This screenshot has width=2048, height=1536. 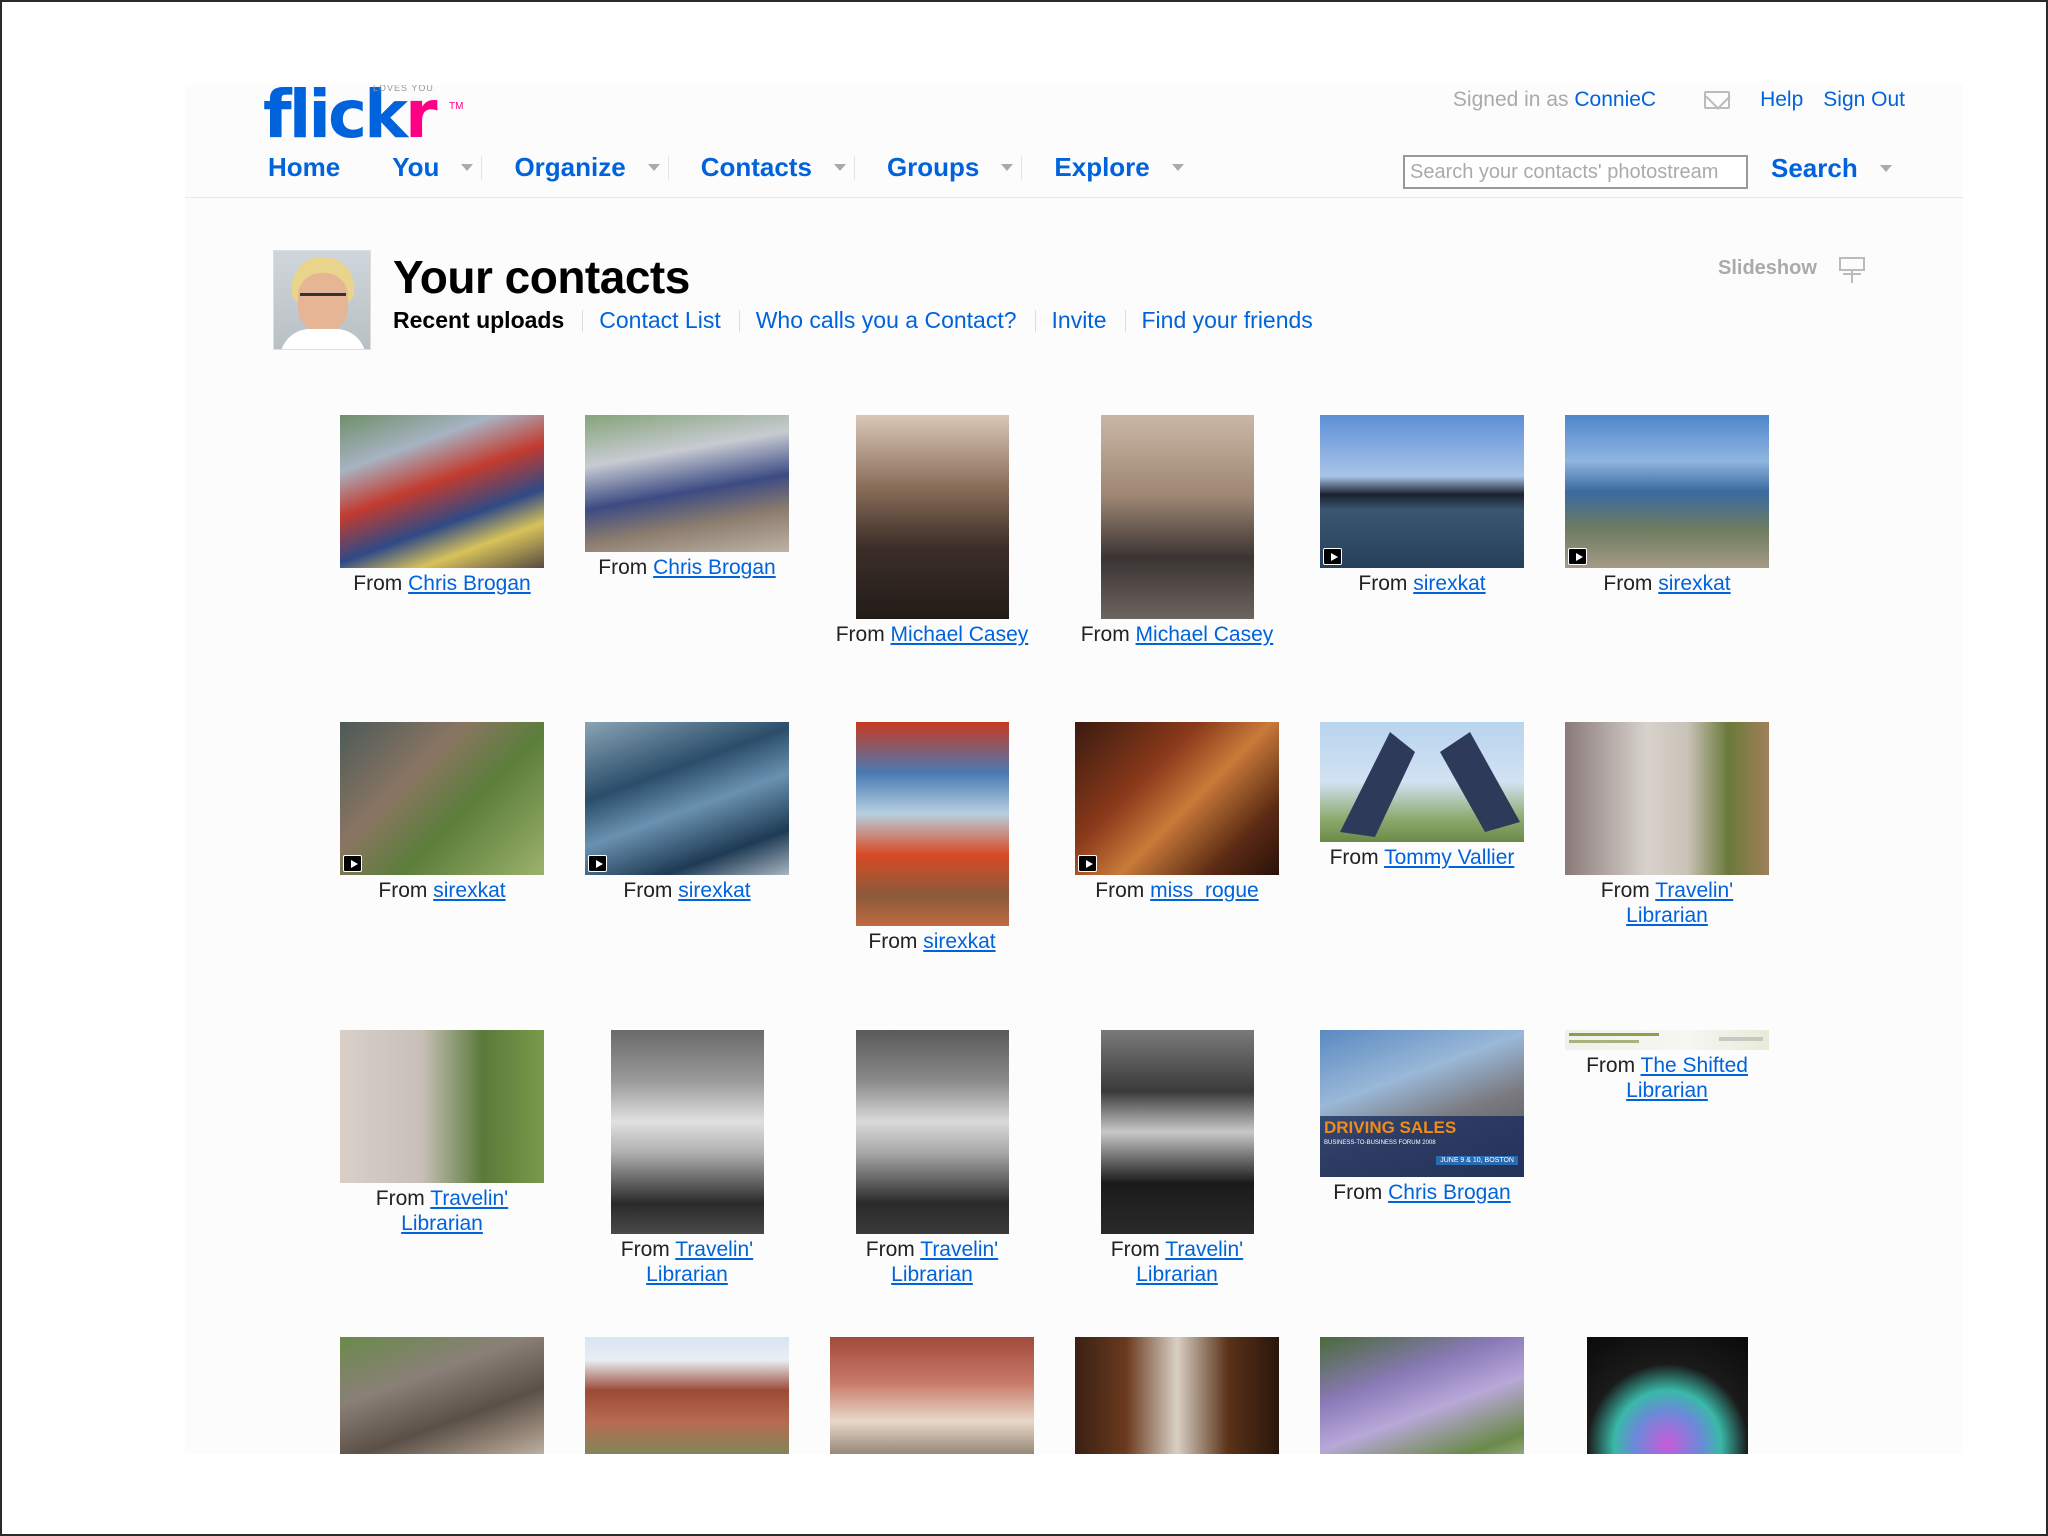 What do you see at coordinates (1575, 172) in the screenshot?
I see `search-input: Search your contacts' photostream` at bounding box center [1575, 172].